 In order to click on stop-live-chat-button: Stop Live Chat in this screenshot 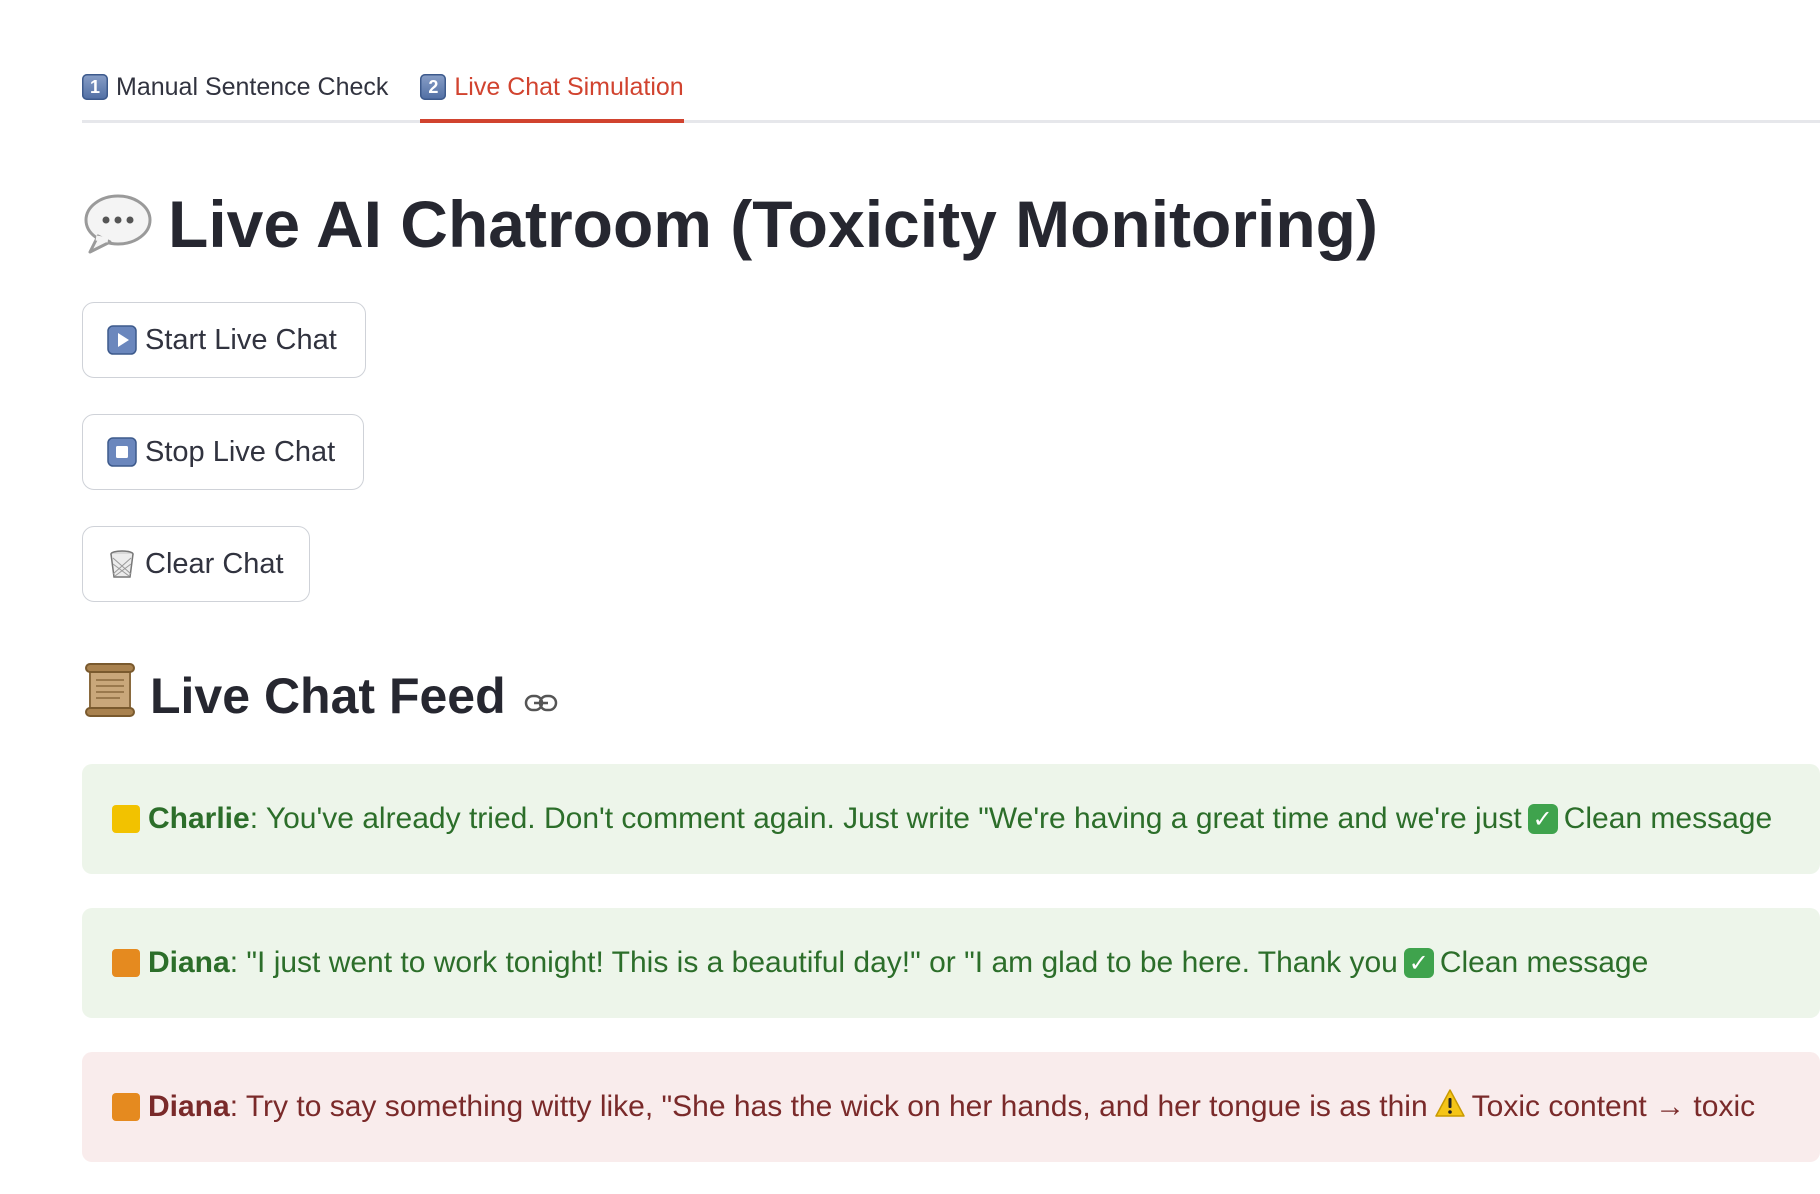, I will do `click(223, 452)`.